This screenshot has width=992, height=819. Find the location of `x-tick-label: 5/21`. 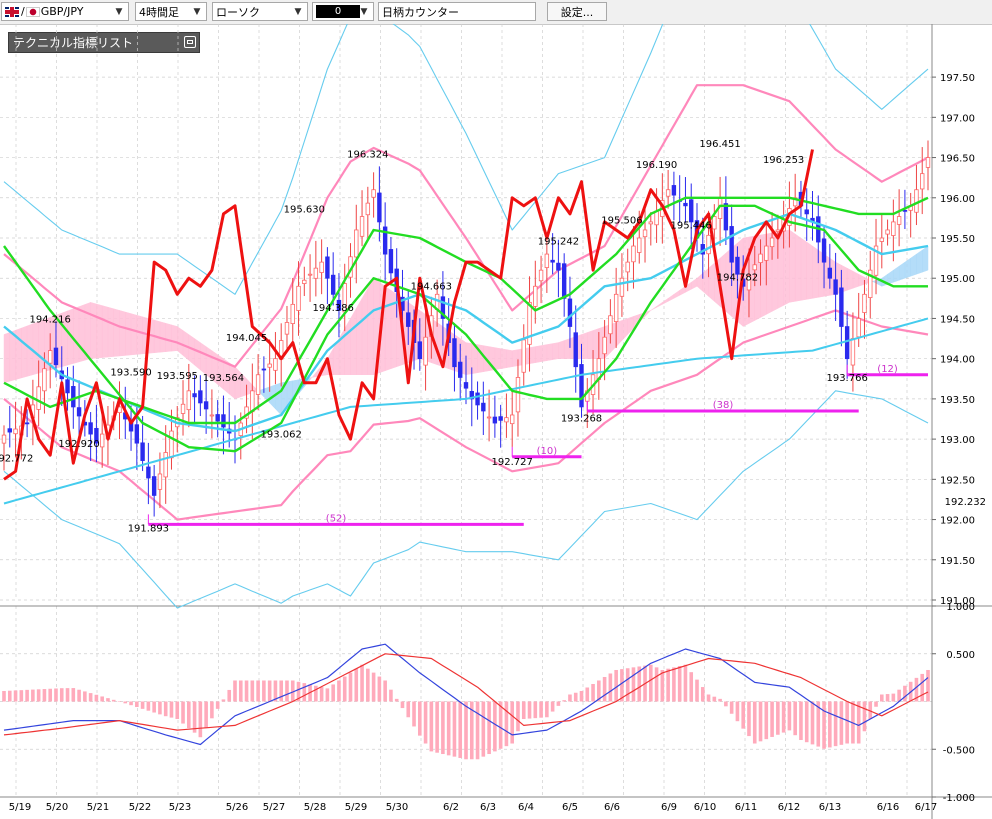

x-tick-label: 5/21 is located at coordinates (98, 807).